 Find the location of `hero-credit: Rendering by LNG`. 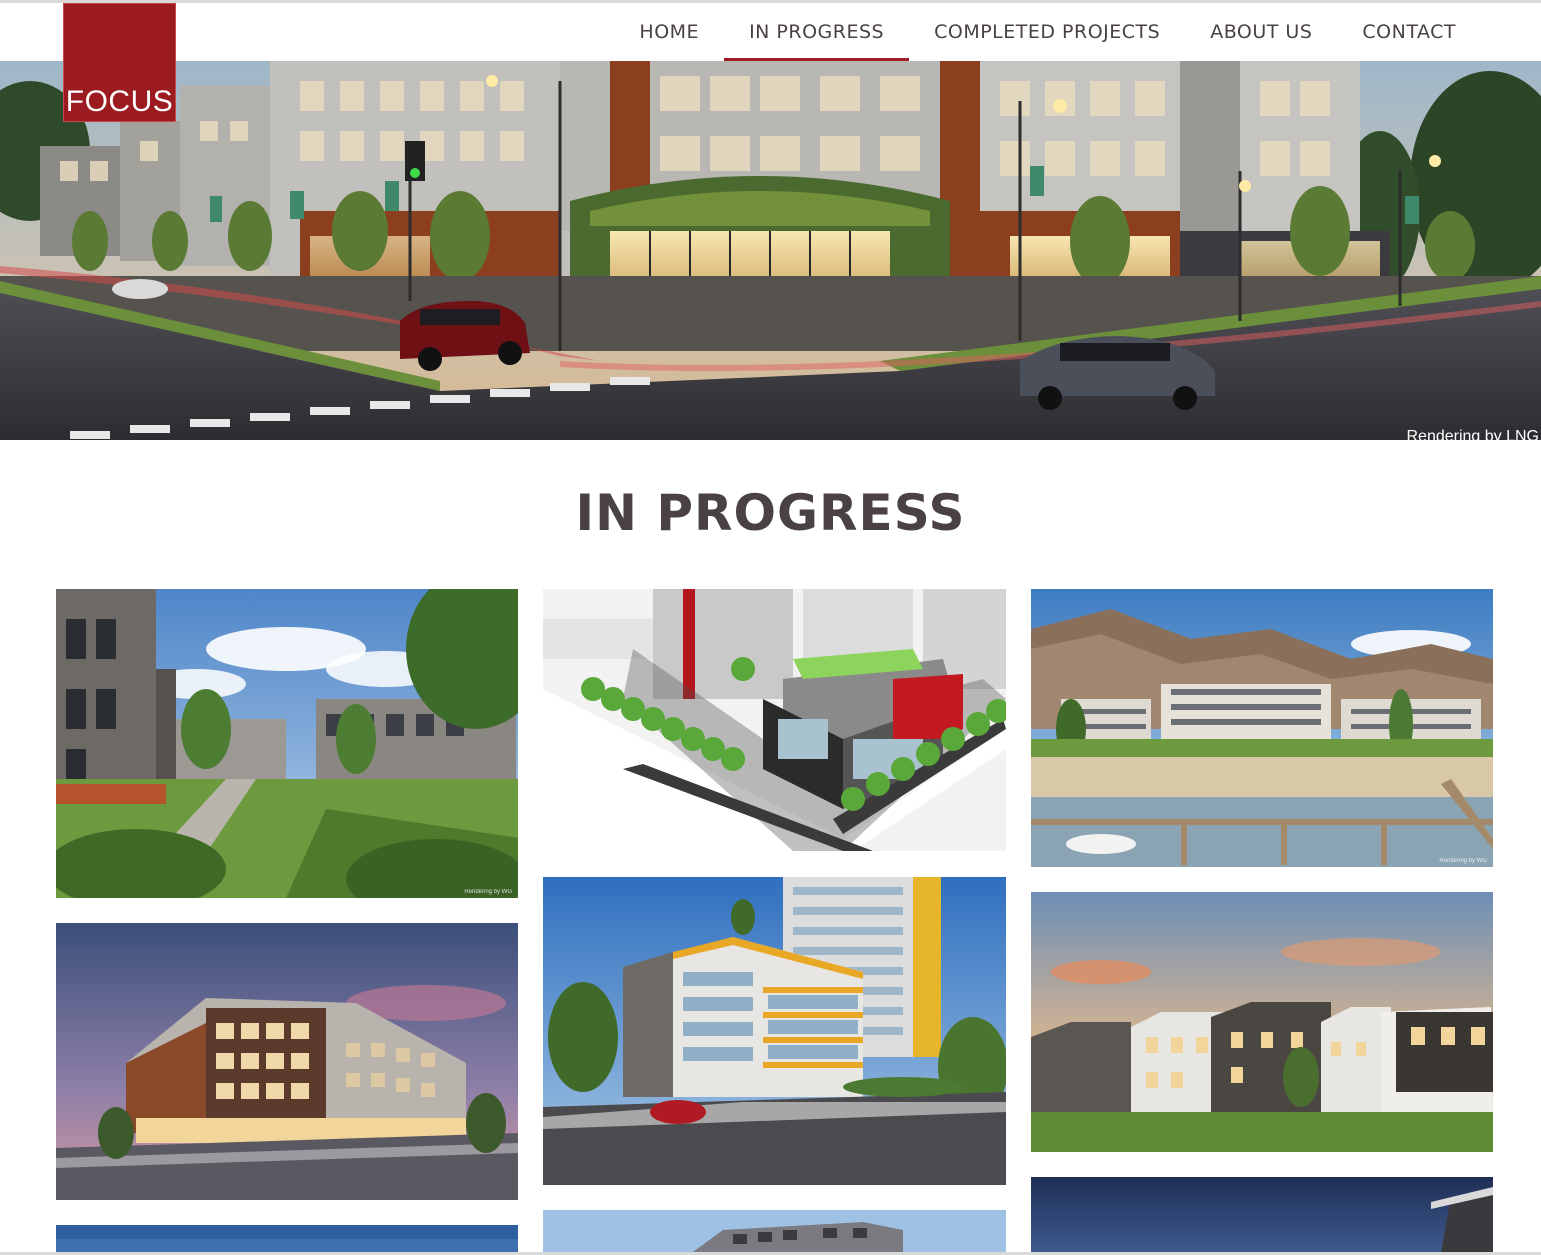

hero-credit: Rendering by LNG is located at coordinates (1472, 434).